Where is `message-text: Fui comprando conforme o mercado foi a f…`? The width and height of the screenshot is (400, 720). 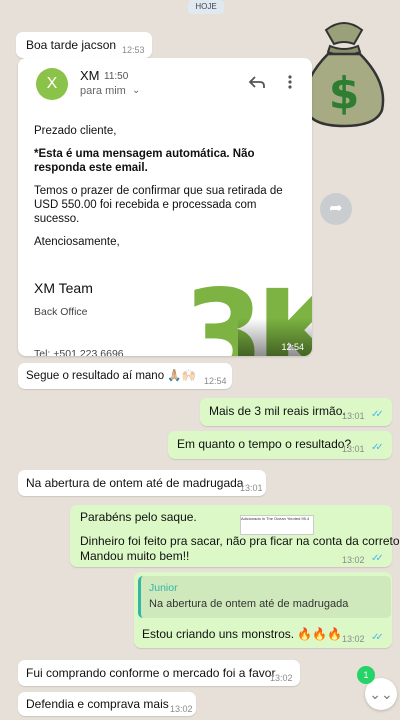
message-text: Fui comprando conforme o mercado foi a f… is located at coordinates (151, 673).